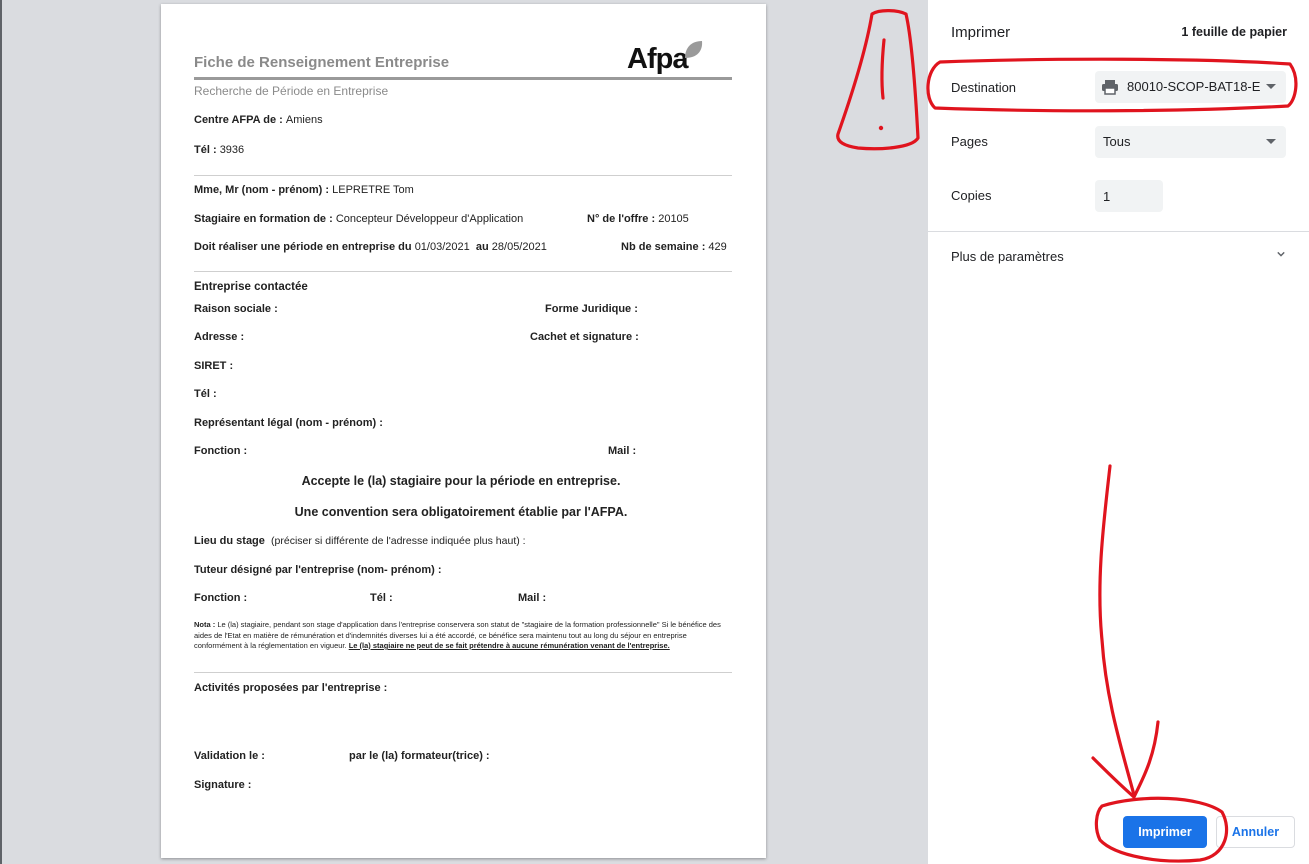 The width and height of the screenshot is (1309, 864). I want to click on logo-leaf-icon, so click(694, 49).